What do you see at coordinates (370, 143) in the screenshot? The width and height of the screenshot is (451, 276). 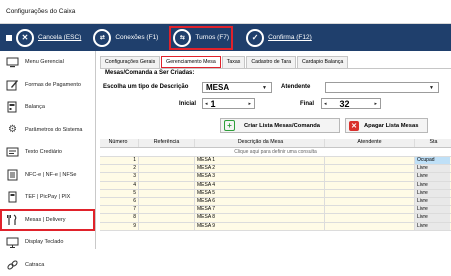 I see `column-header: Atendente` at bounding box center [370, 143].